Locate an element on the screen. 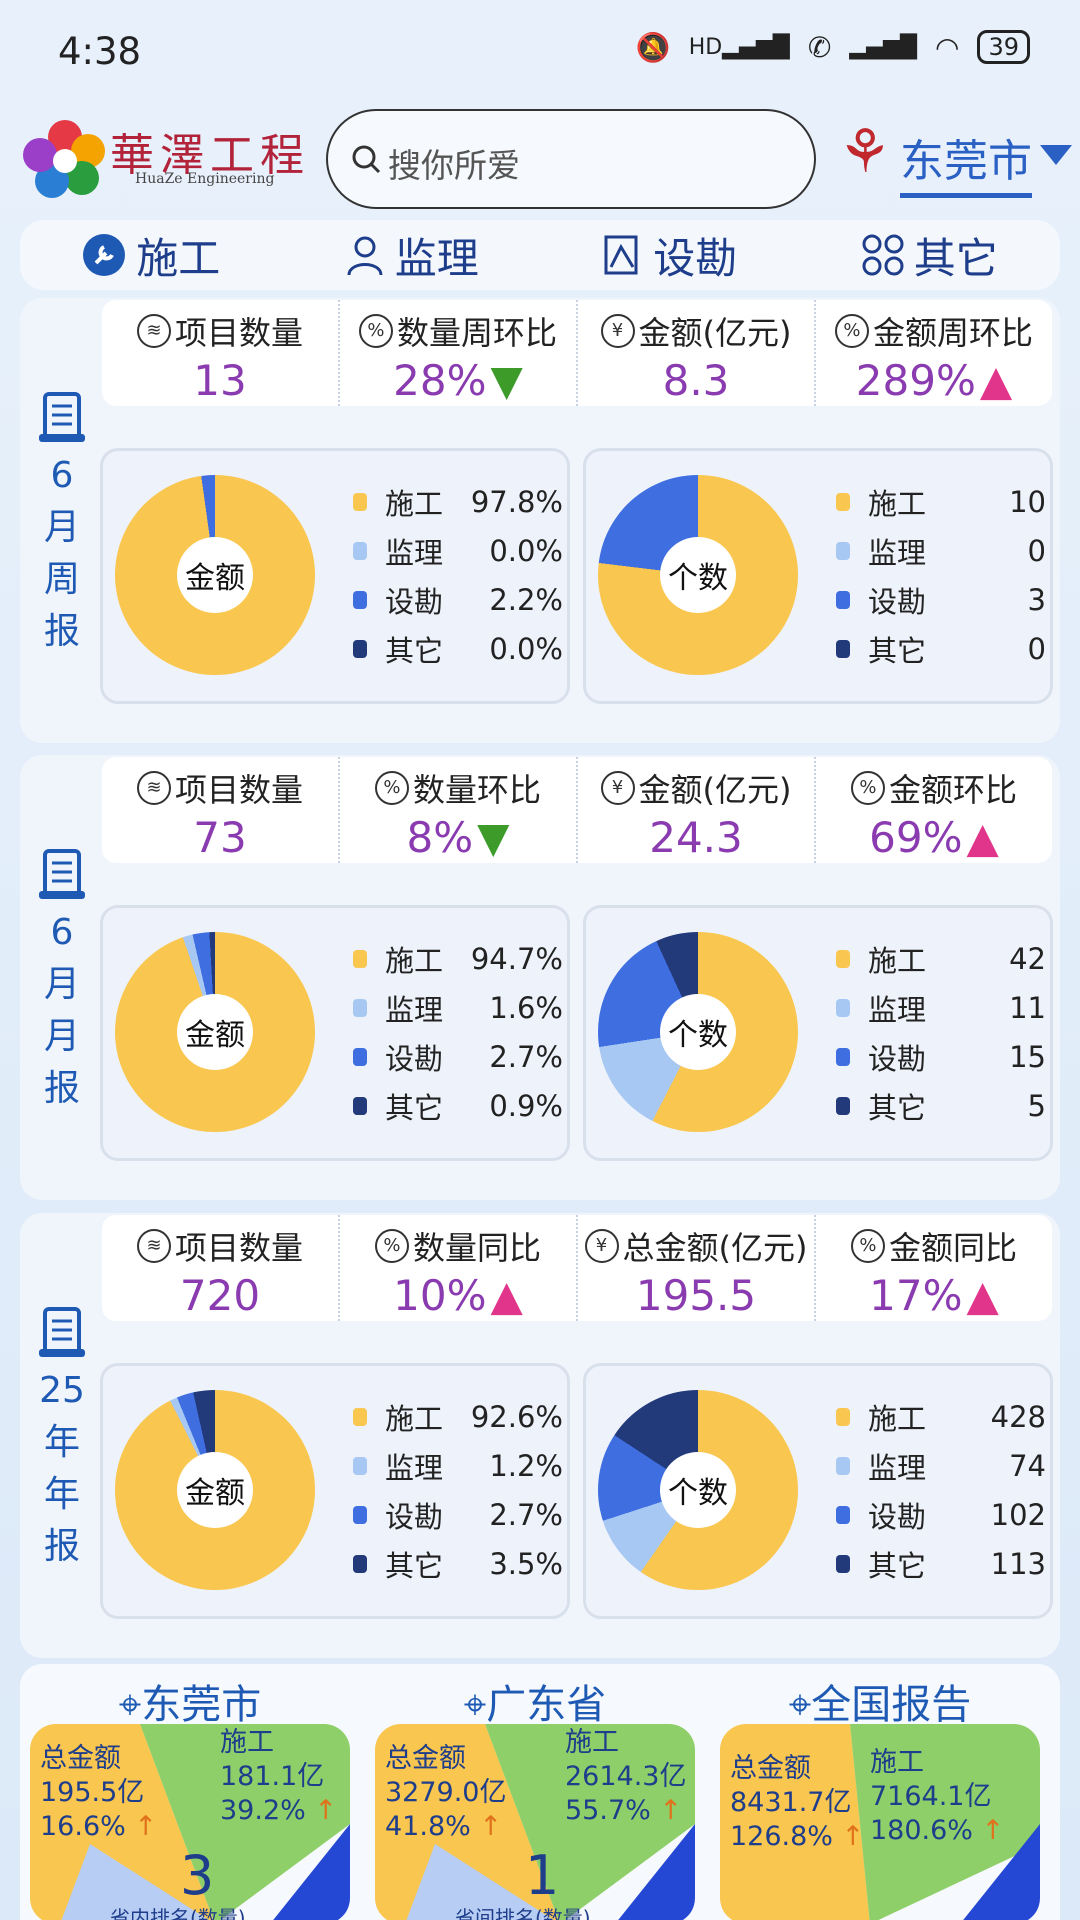  stat-item: ≋ 项目数量 73 is located at coordinates (221, 810).